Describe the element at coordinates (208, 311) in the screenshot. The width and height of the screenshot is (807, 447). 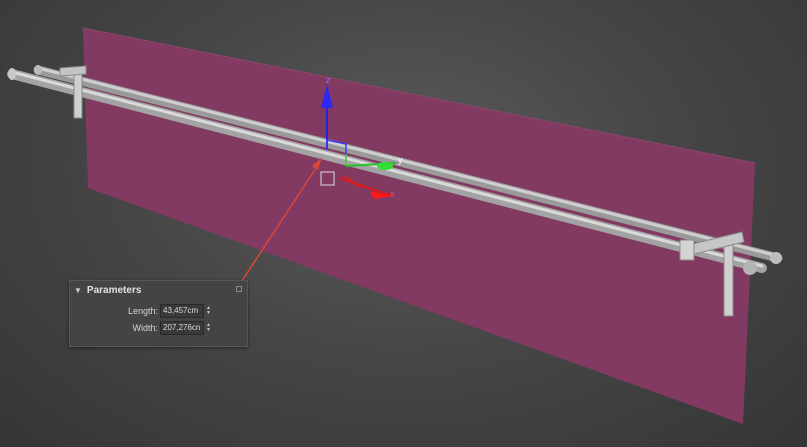
I see `length-spinner-icon: ▲ ▼` at that location.